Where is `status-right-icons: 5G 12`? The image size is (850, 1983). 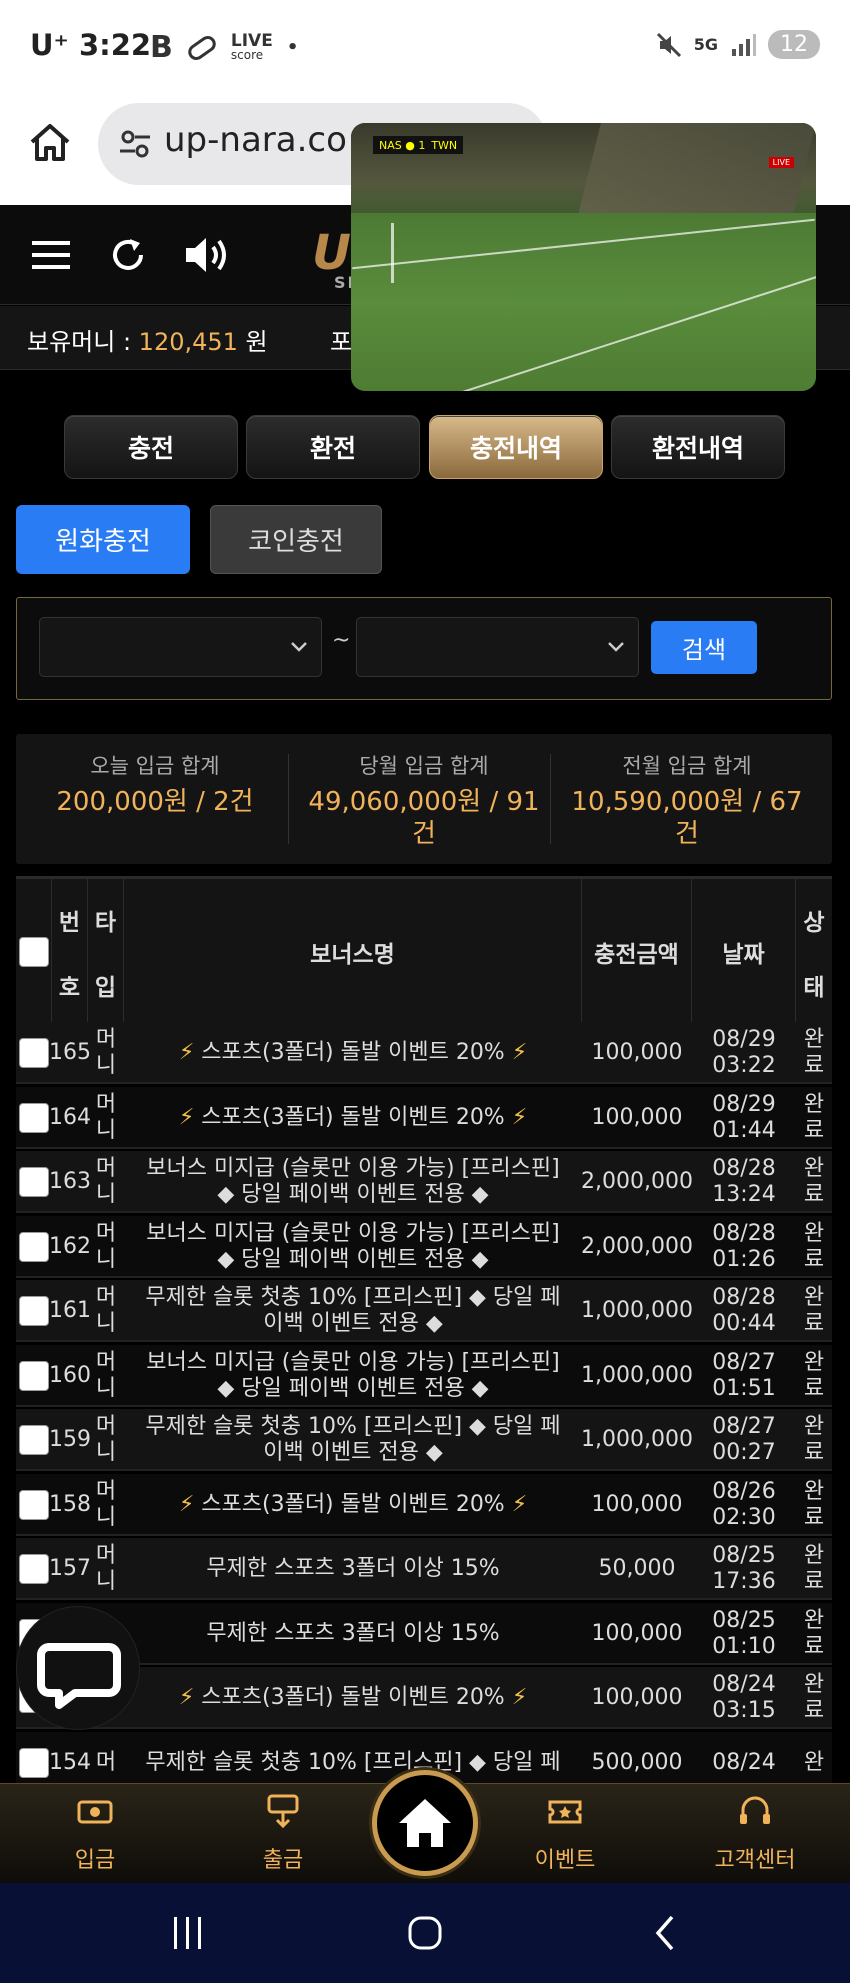
status-right-icons: 5G 12 is located at coordinates (738, 44).